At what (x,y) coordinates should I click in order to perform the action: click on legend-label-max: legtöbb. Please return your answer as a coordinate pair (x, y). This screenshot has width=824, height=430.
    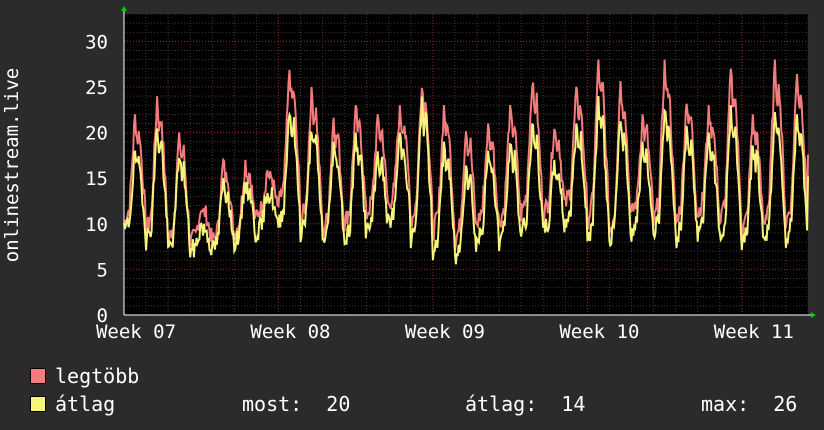
    Looking at the image, I should click on (97, 376).